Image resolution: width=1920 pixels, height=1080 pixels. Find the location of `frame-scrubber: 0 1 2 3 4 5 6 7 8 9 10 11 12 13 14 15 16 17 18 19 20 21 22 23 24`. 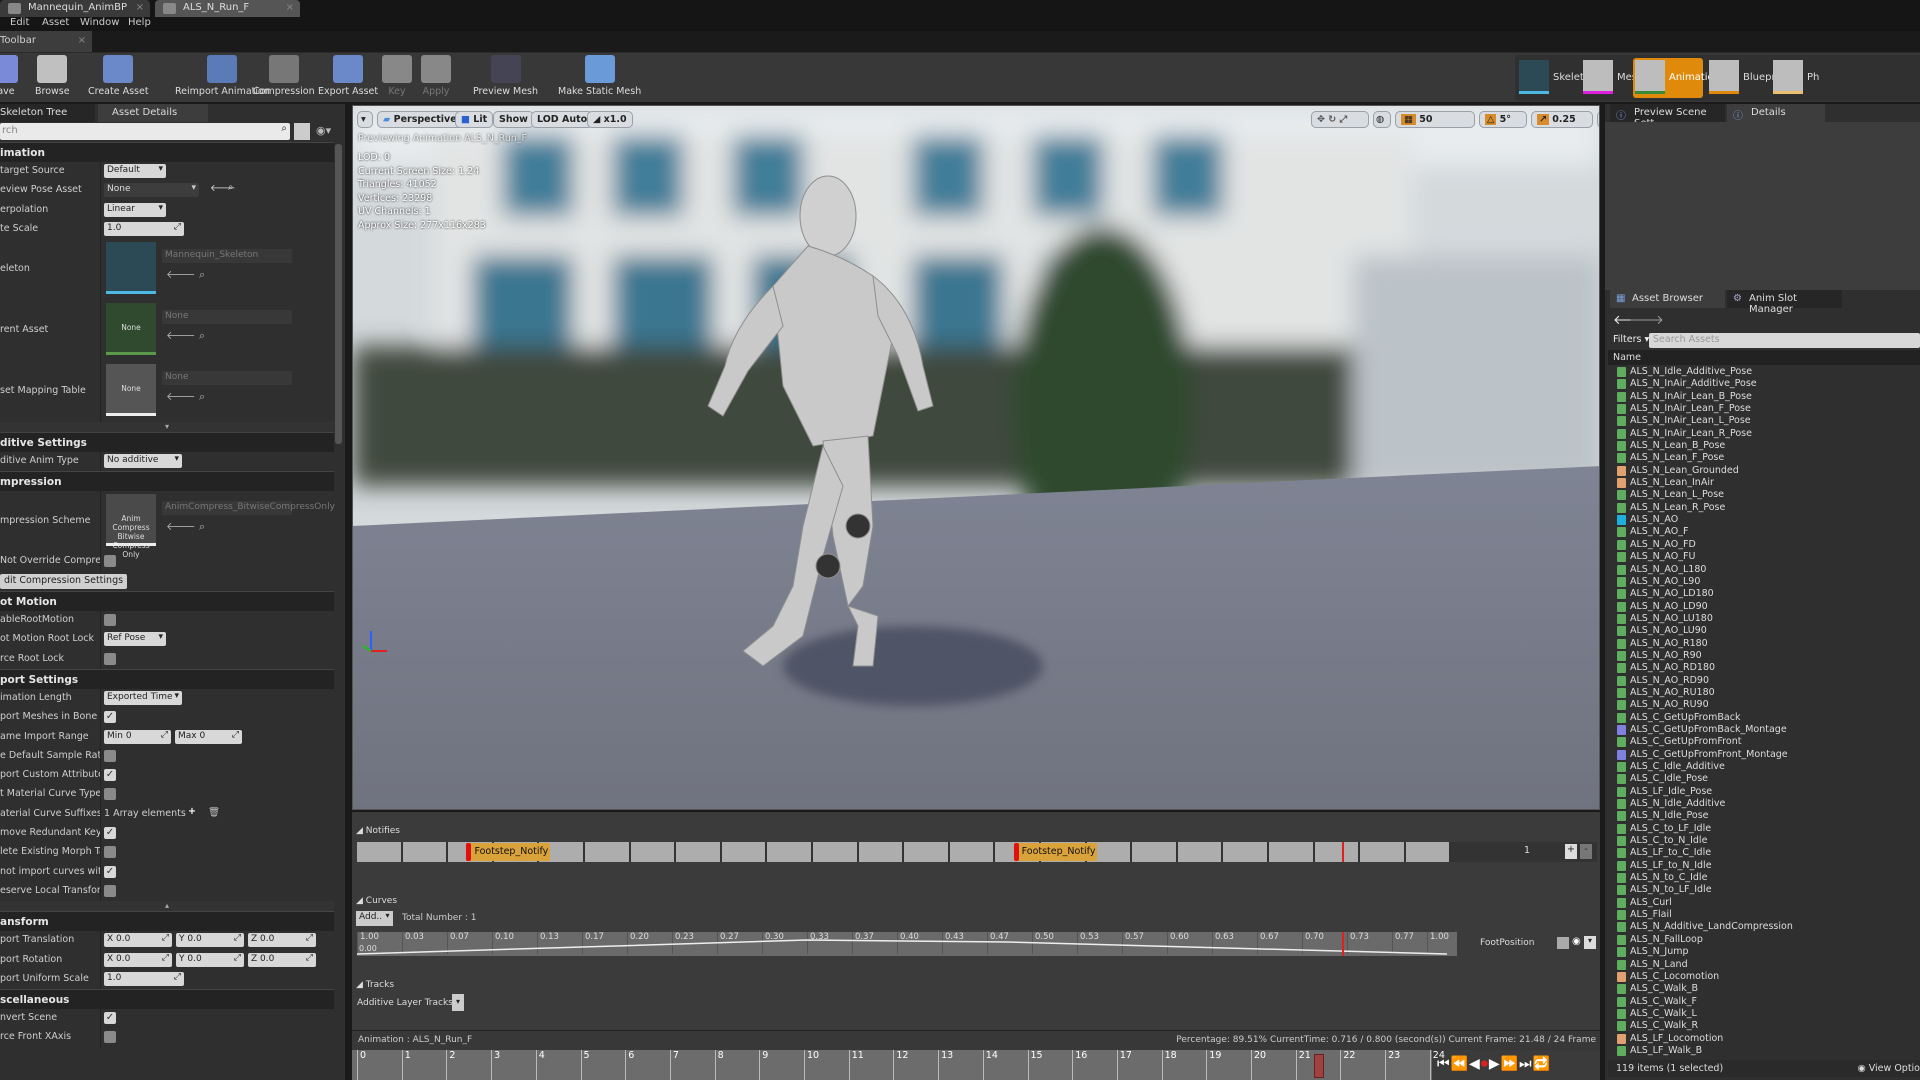

frame-scrubber: 0 1 2 3 4 5 6 7 8 9 10 11 12 13 14 15 16 17 18 19 20 21 22 23 24 is located at coordinates (898, 1065).